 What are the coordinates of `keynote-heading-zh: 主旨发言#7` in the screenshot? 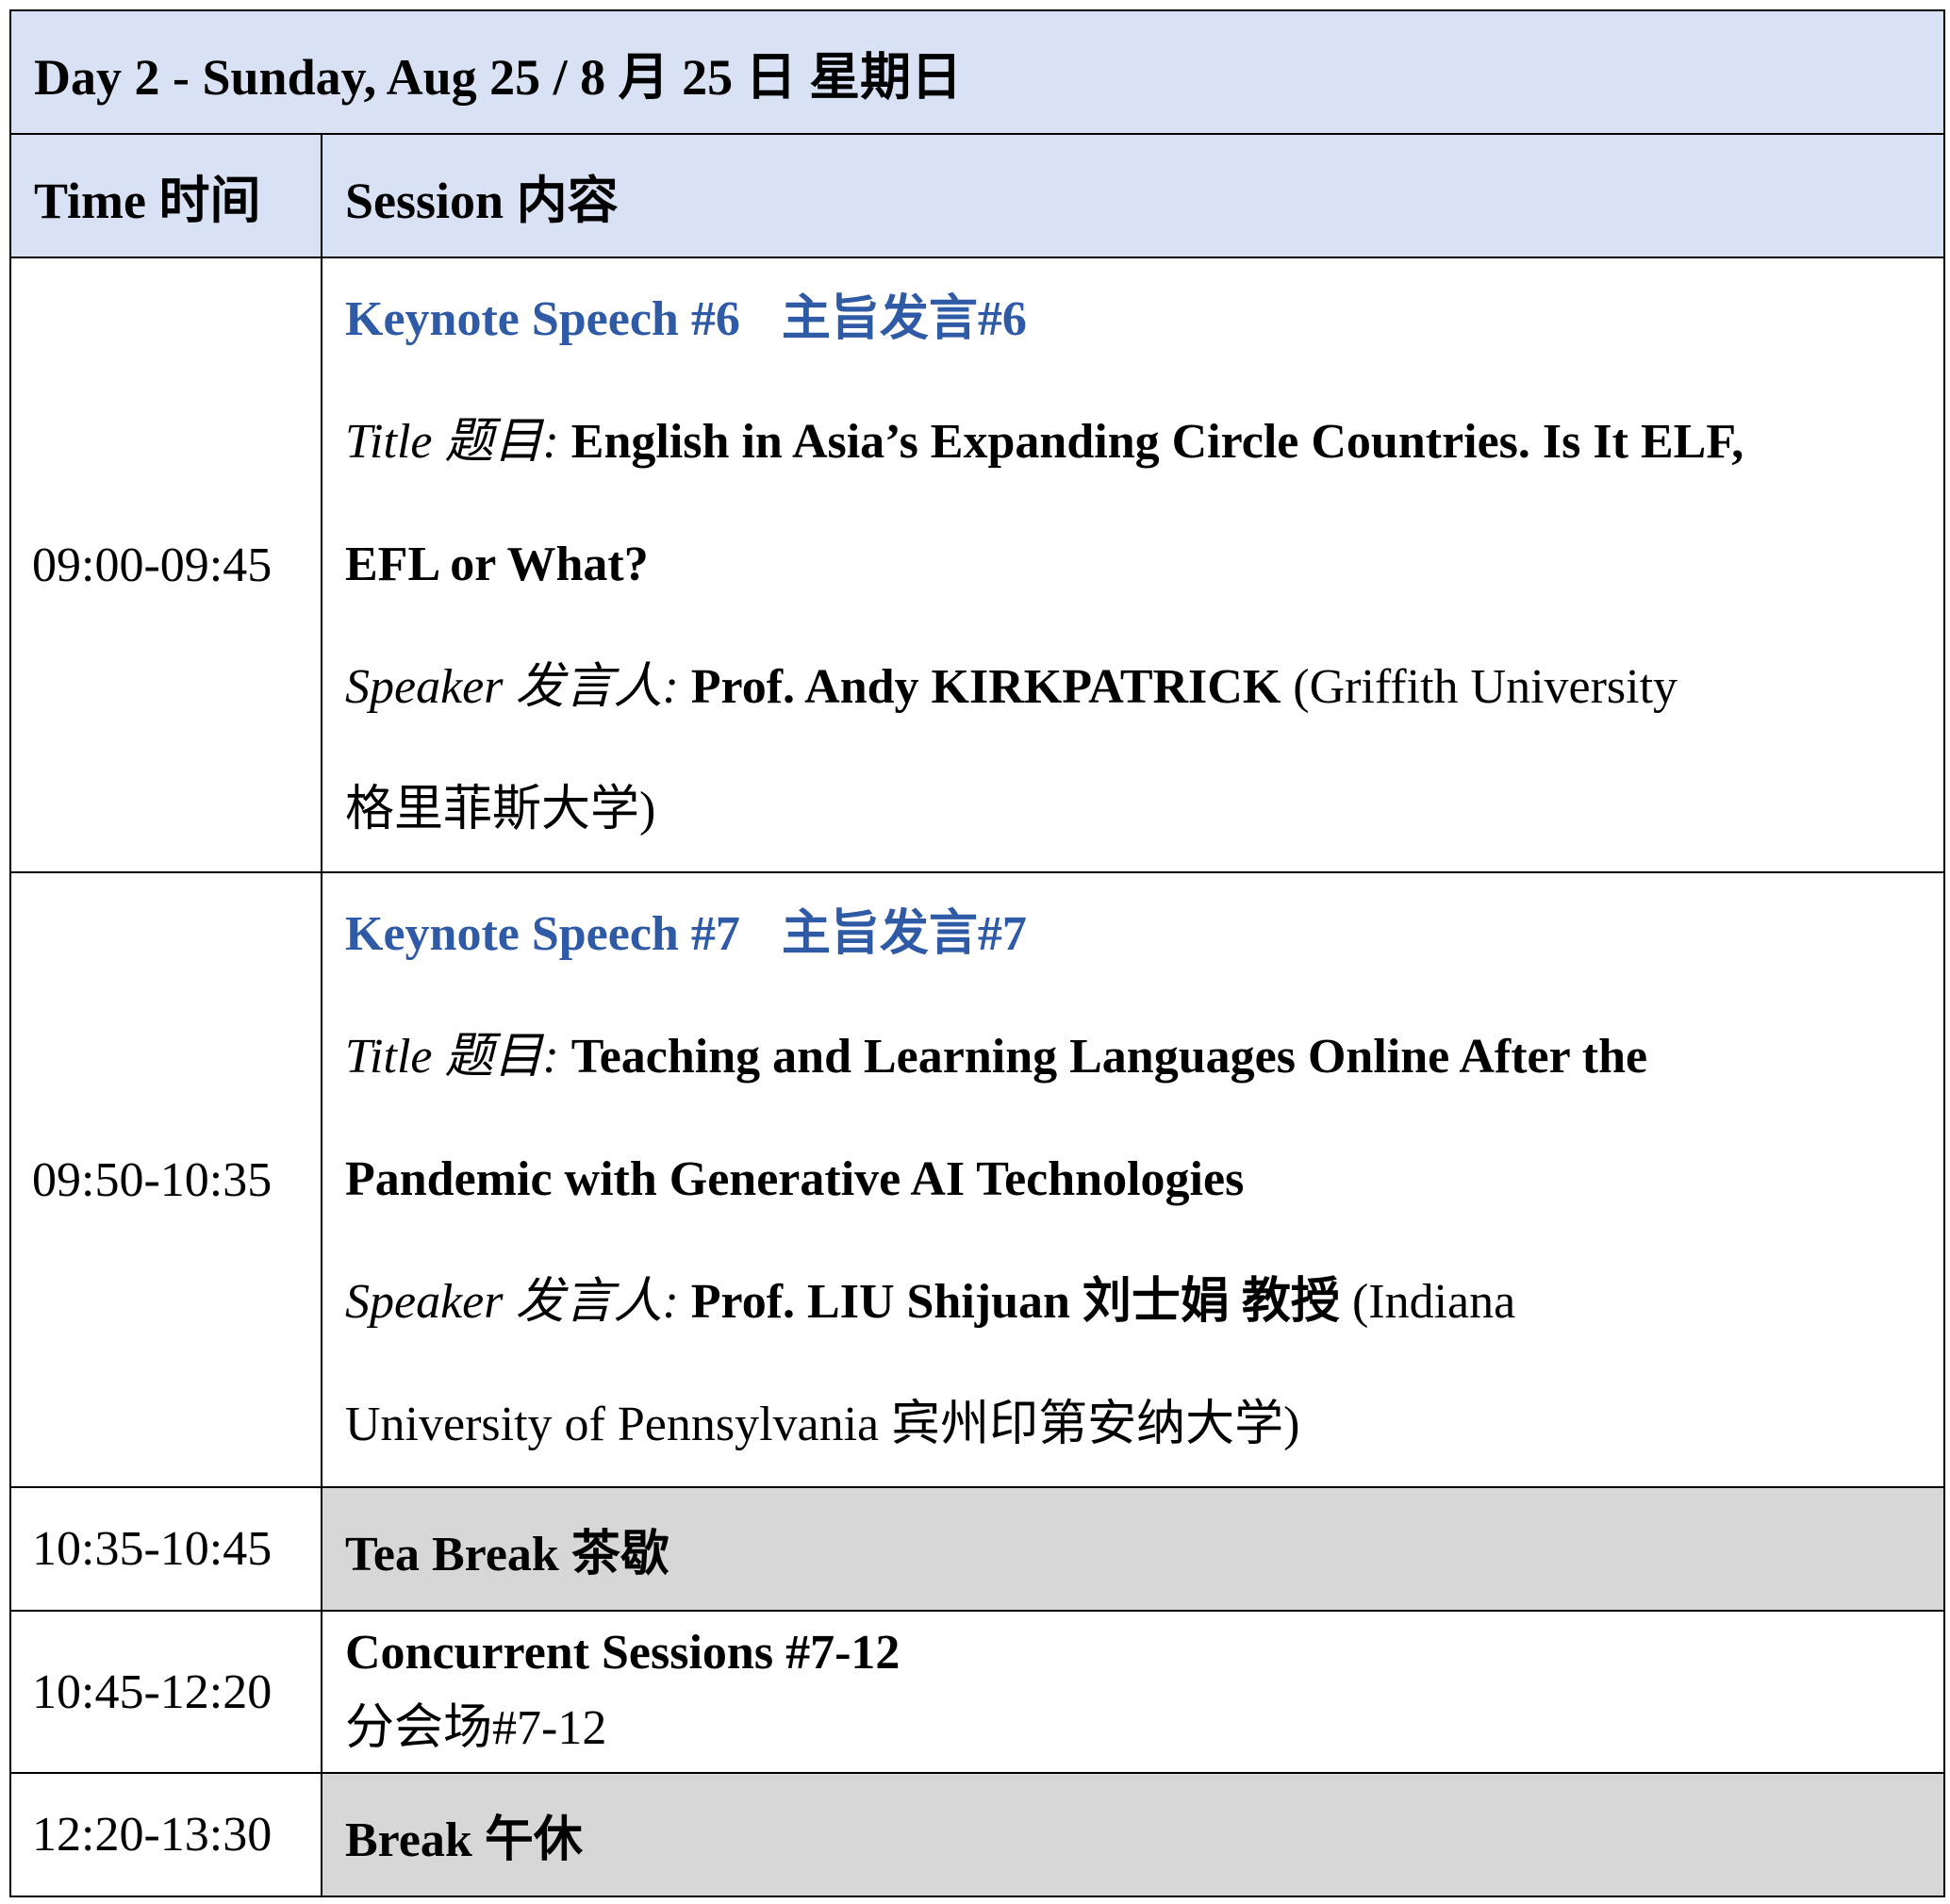 It's located at (904, 934).